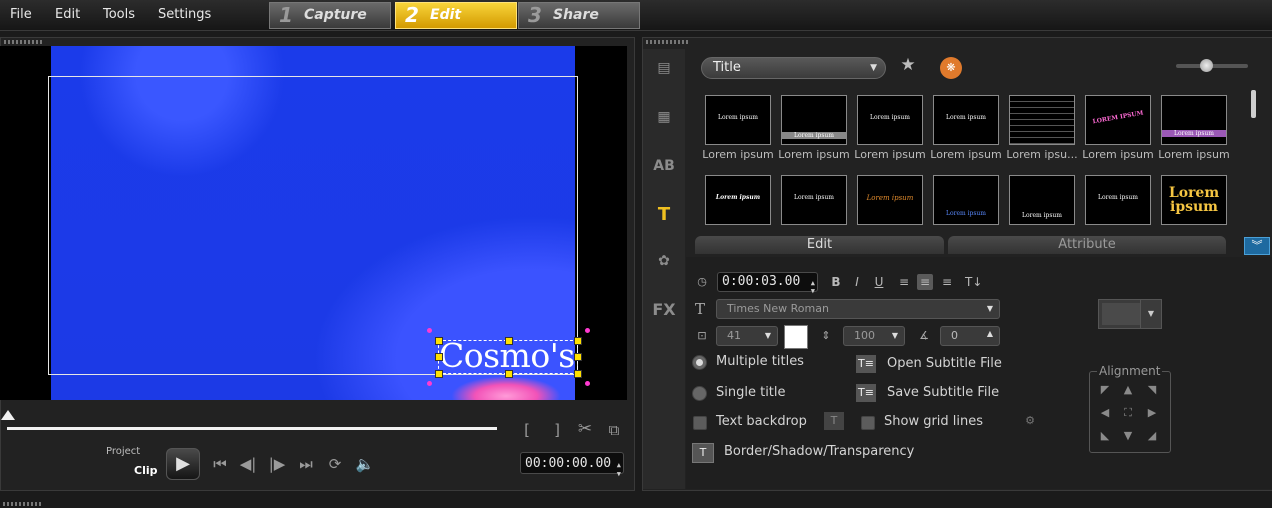 This screenshot has height=508, width=1272. What do you see at coordinates (184, 14) in the screenshot?
I see `menu-settings: Settings` at bounding box center [184, 14].